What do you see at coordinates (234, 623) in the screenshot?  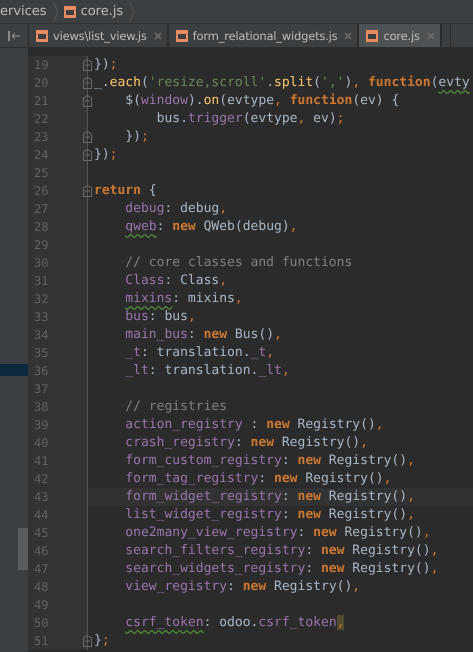 I see `code-line: csrf_token: odoo.csrf_token,` at bounding box center [234, 623].